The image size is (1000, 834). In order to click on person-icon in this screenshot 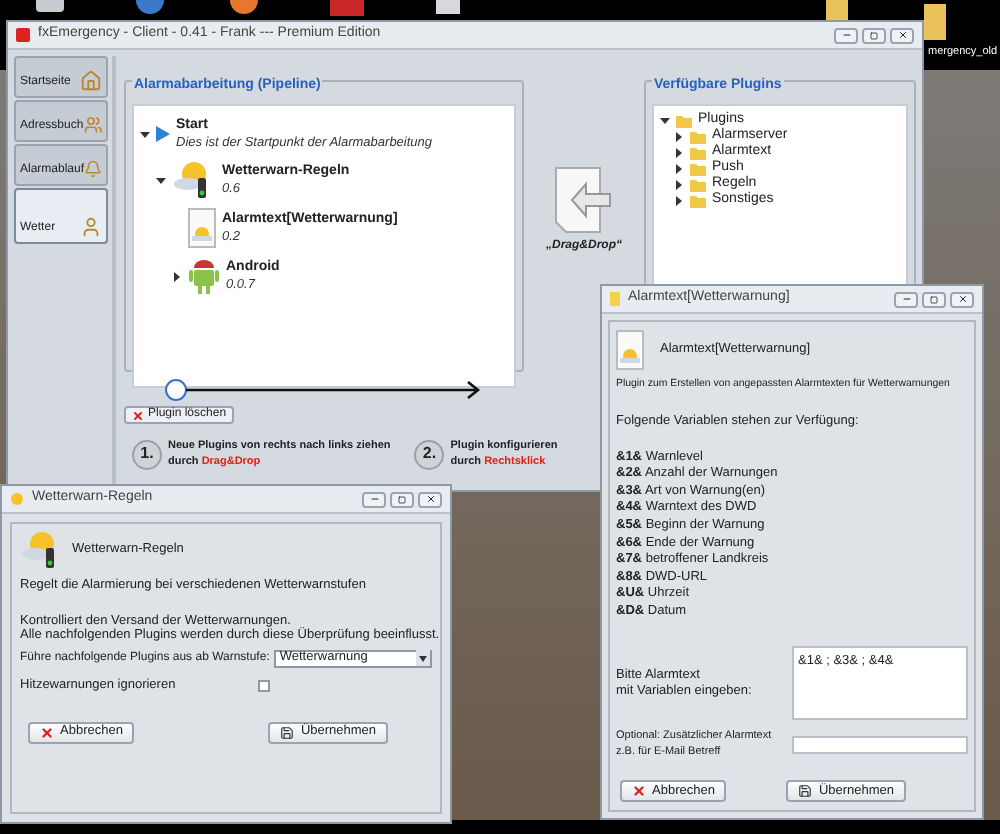, I will do `click(91, 227)`.